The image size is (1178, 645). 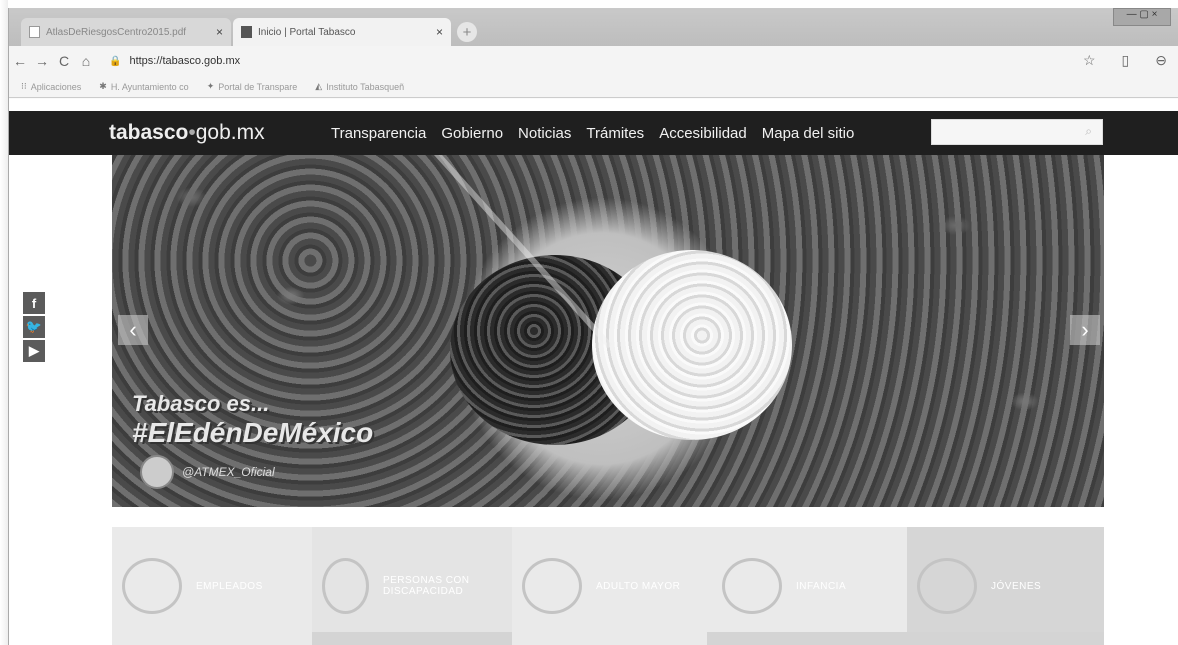 What do you see at coordinates (1161, 60) in the screenshot?
I see `profile-icon: ⊖` at bounding box center [1161, 60].